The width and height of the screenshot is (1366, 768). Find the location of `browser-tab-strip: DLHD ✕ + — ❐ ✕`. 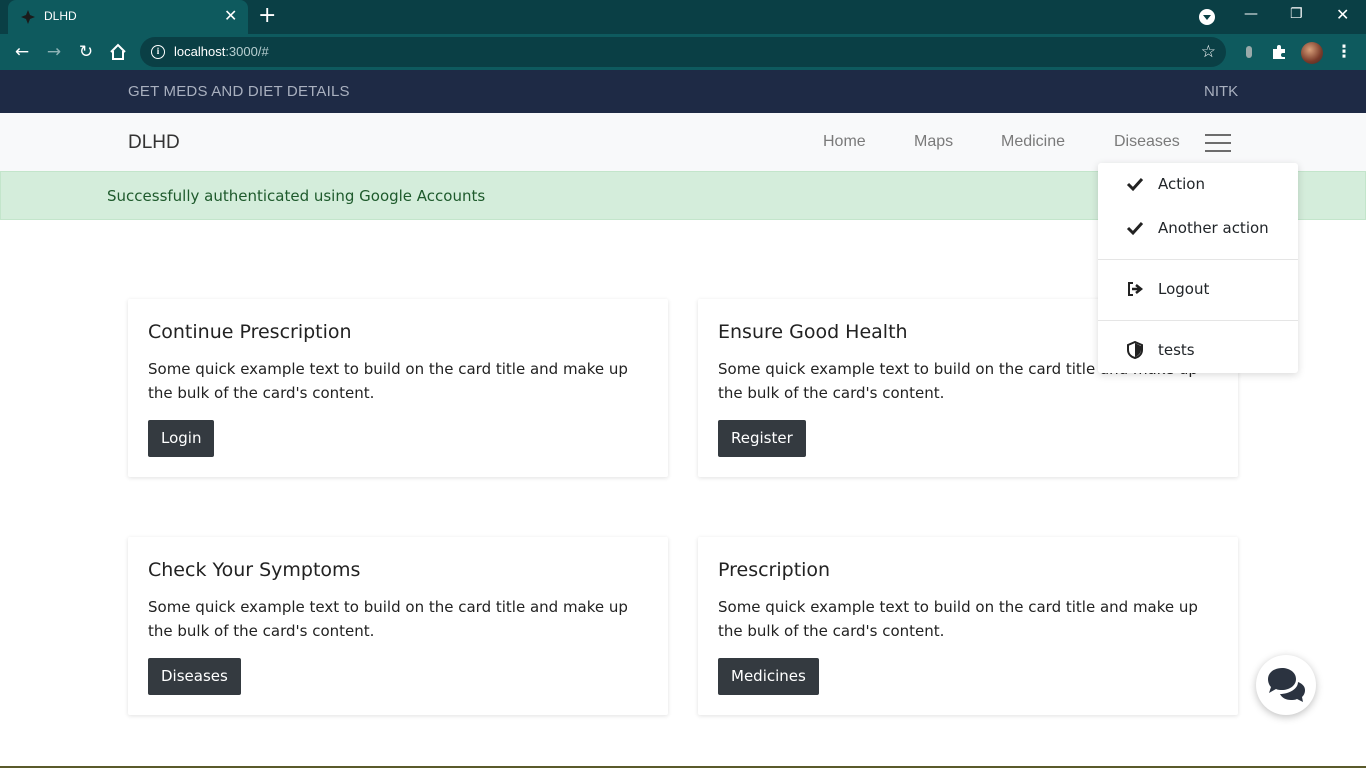

browser-tab-strip: DLHD ✕ + — ❐ ✕ is located at coordinates (683, 17).